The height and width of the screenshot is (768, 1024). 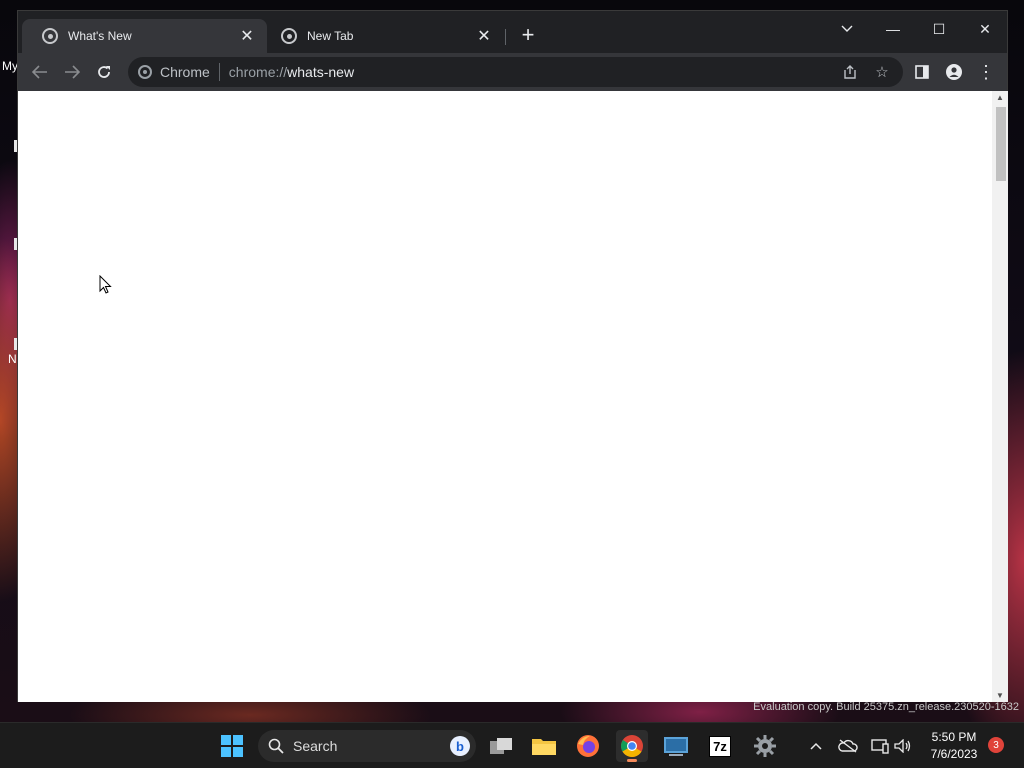 I want to click on taskbar: Search b 7z 5:50 PM 7/6/2023 3, so click(x=512, y=745).